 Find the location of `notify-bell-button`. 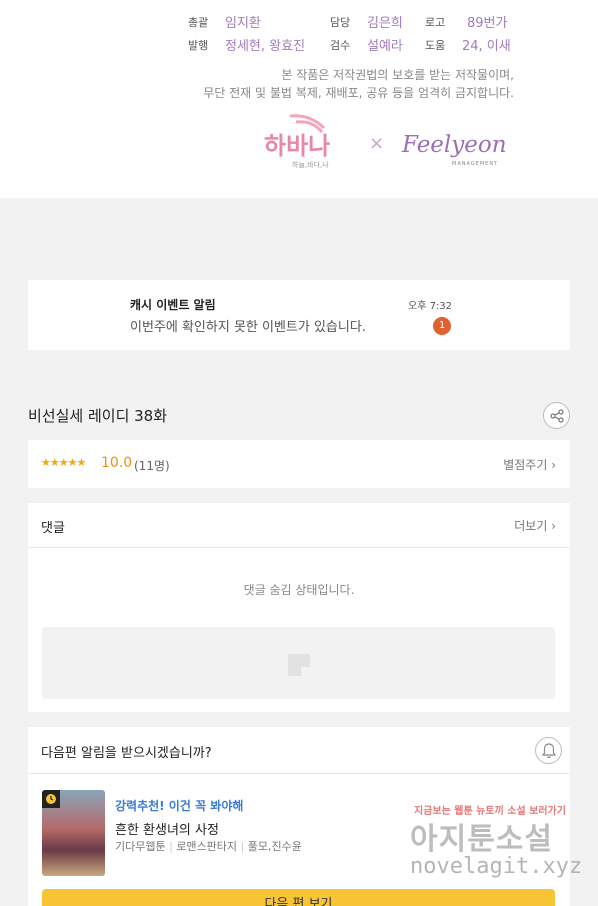

notify-bell-button is located at coordinates (548, 750).